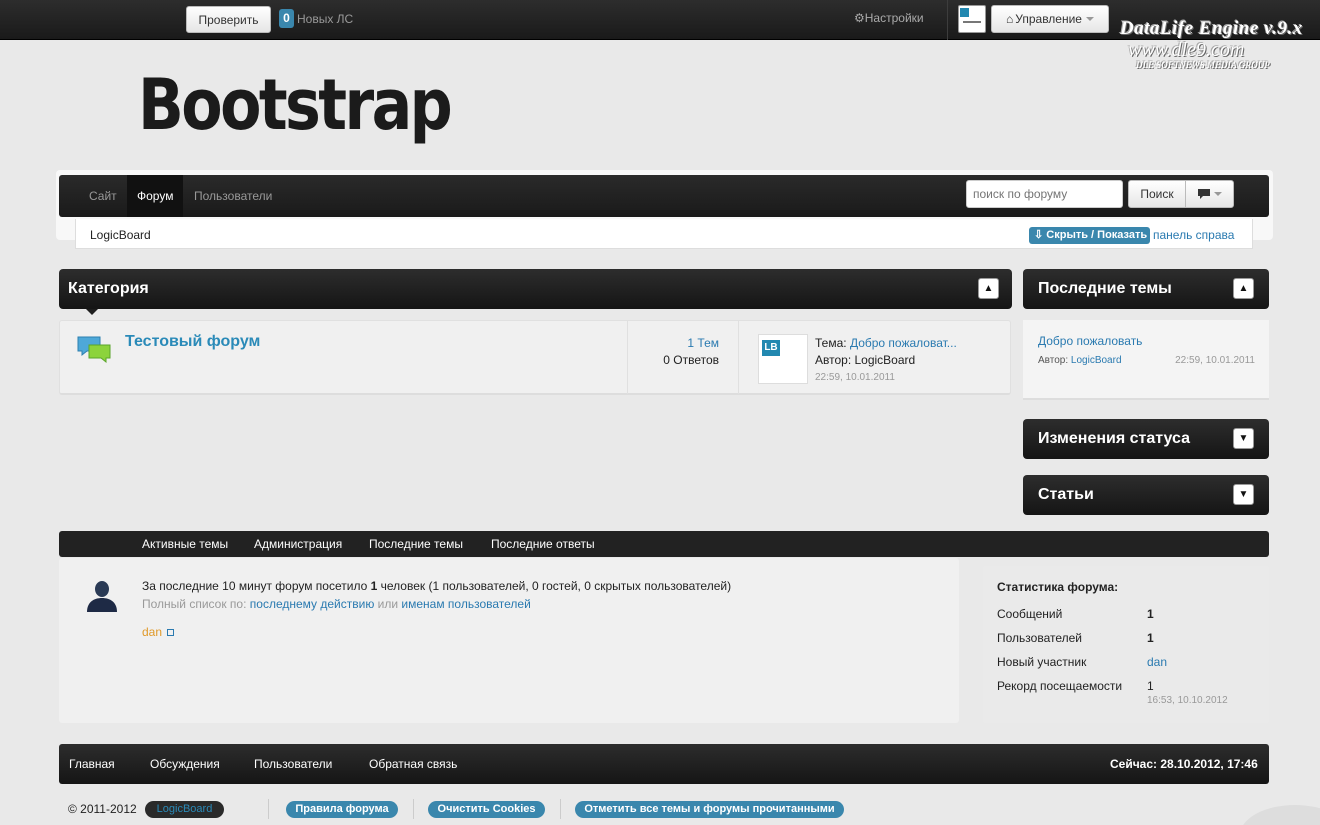 This screenshot has height=825, width=1320. Describe the element at coordinates (184, 809) in the screenshot. I see `logicboard-link: LogicBoard` at that location.